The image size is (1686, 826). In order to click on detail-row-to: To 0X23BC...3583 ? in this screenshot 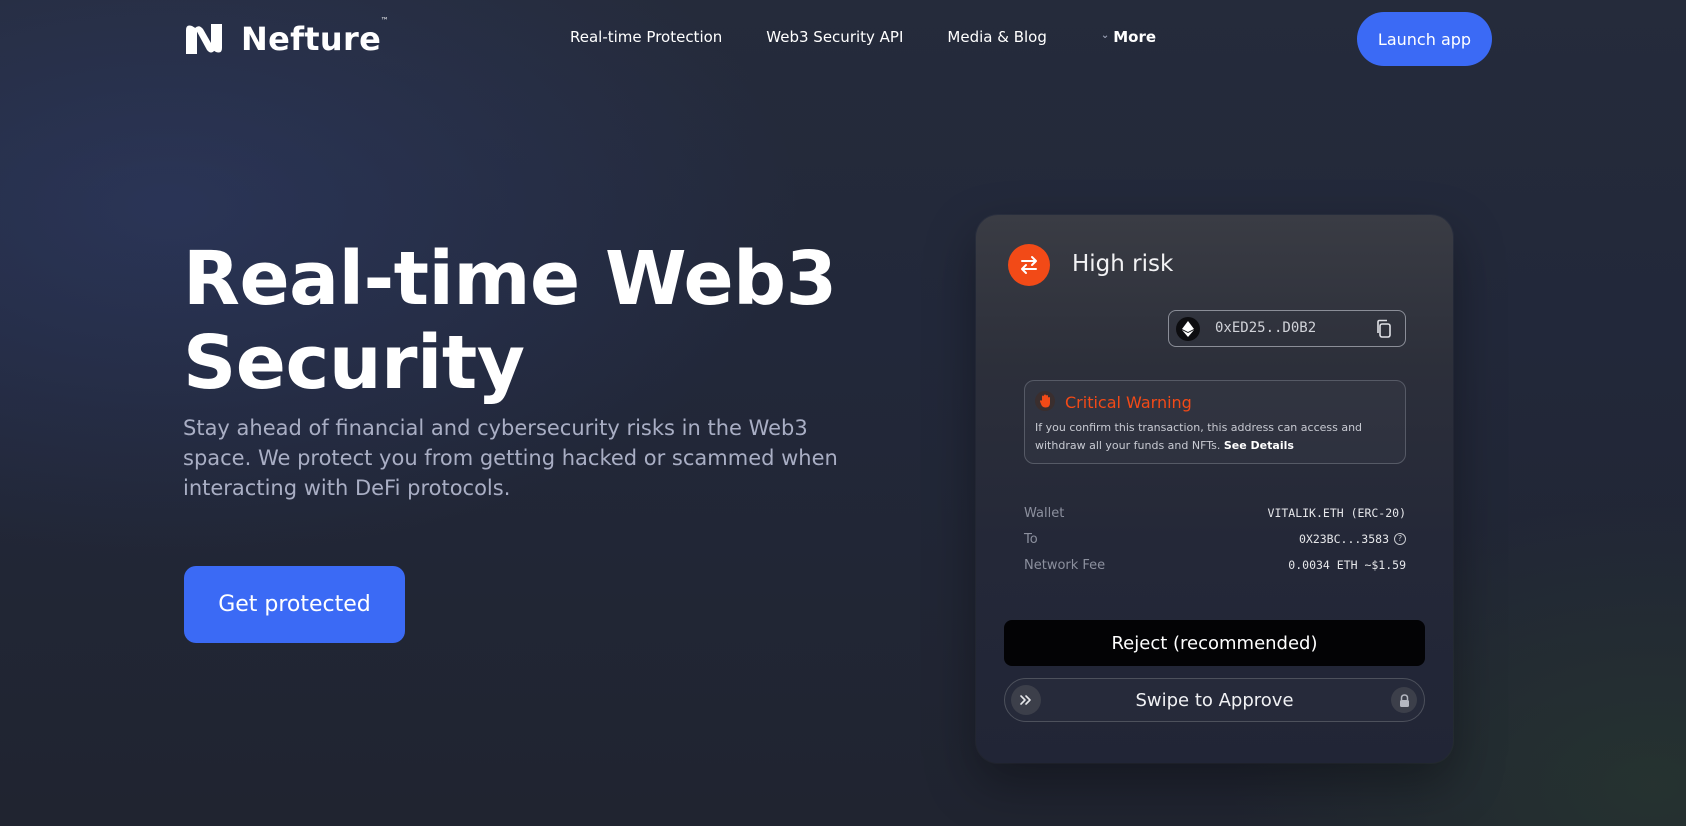, I will do `click(1215, 539)`.